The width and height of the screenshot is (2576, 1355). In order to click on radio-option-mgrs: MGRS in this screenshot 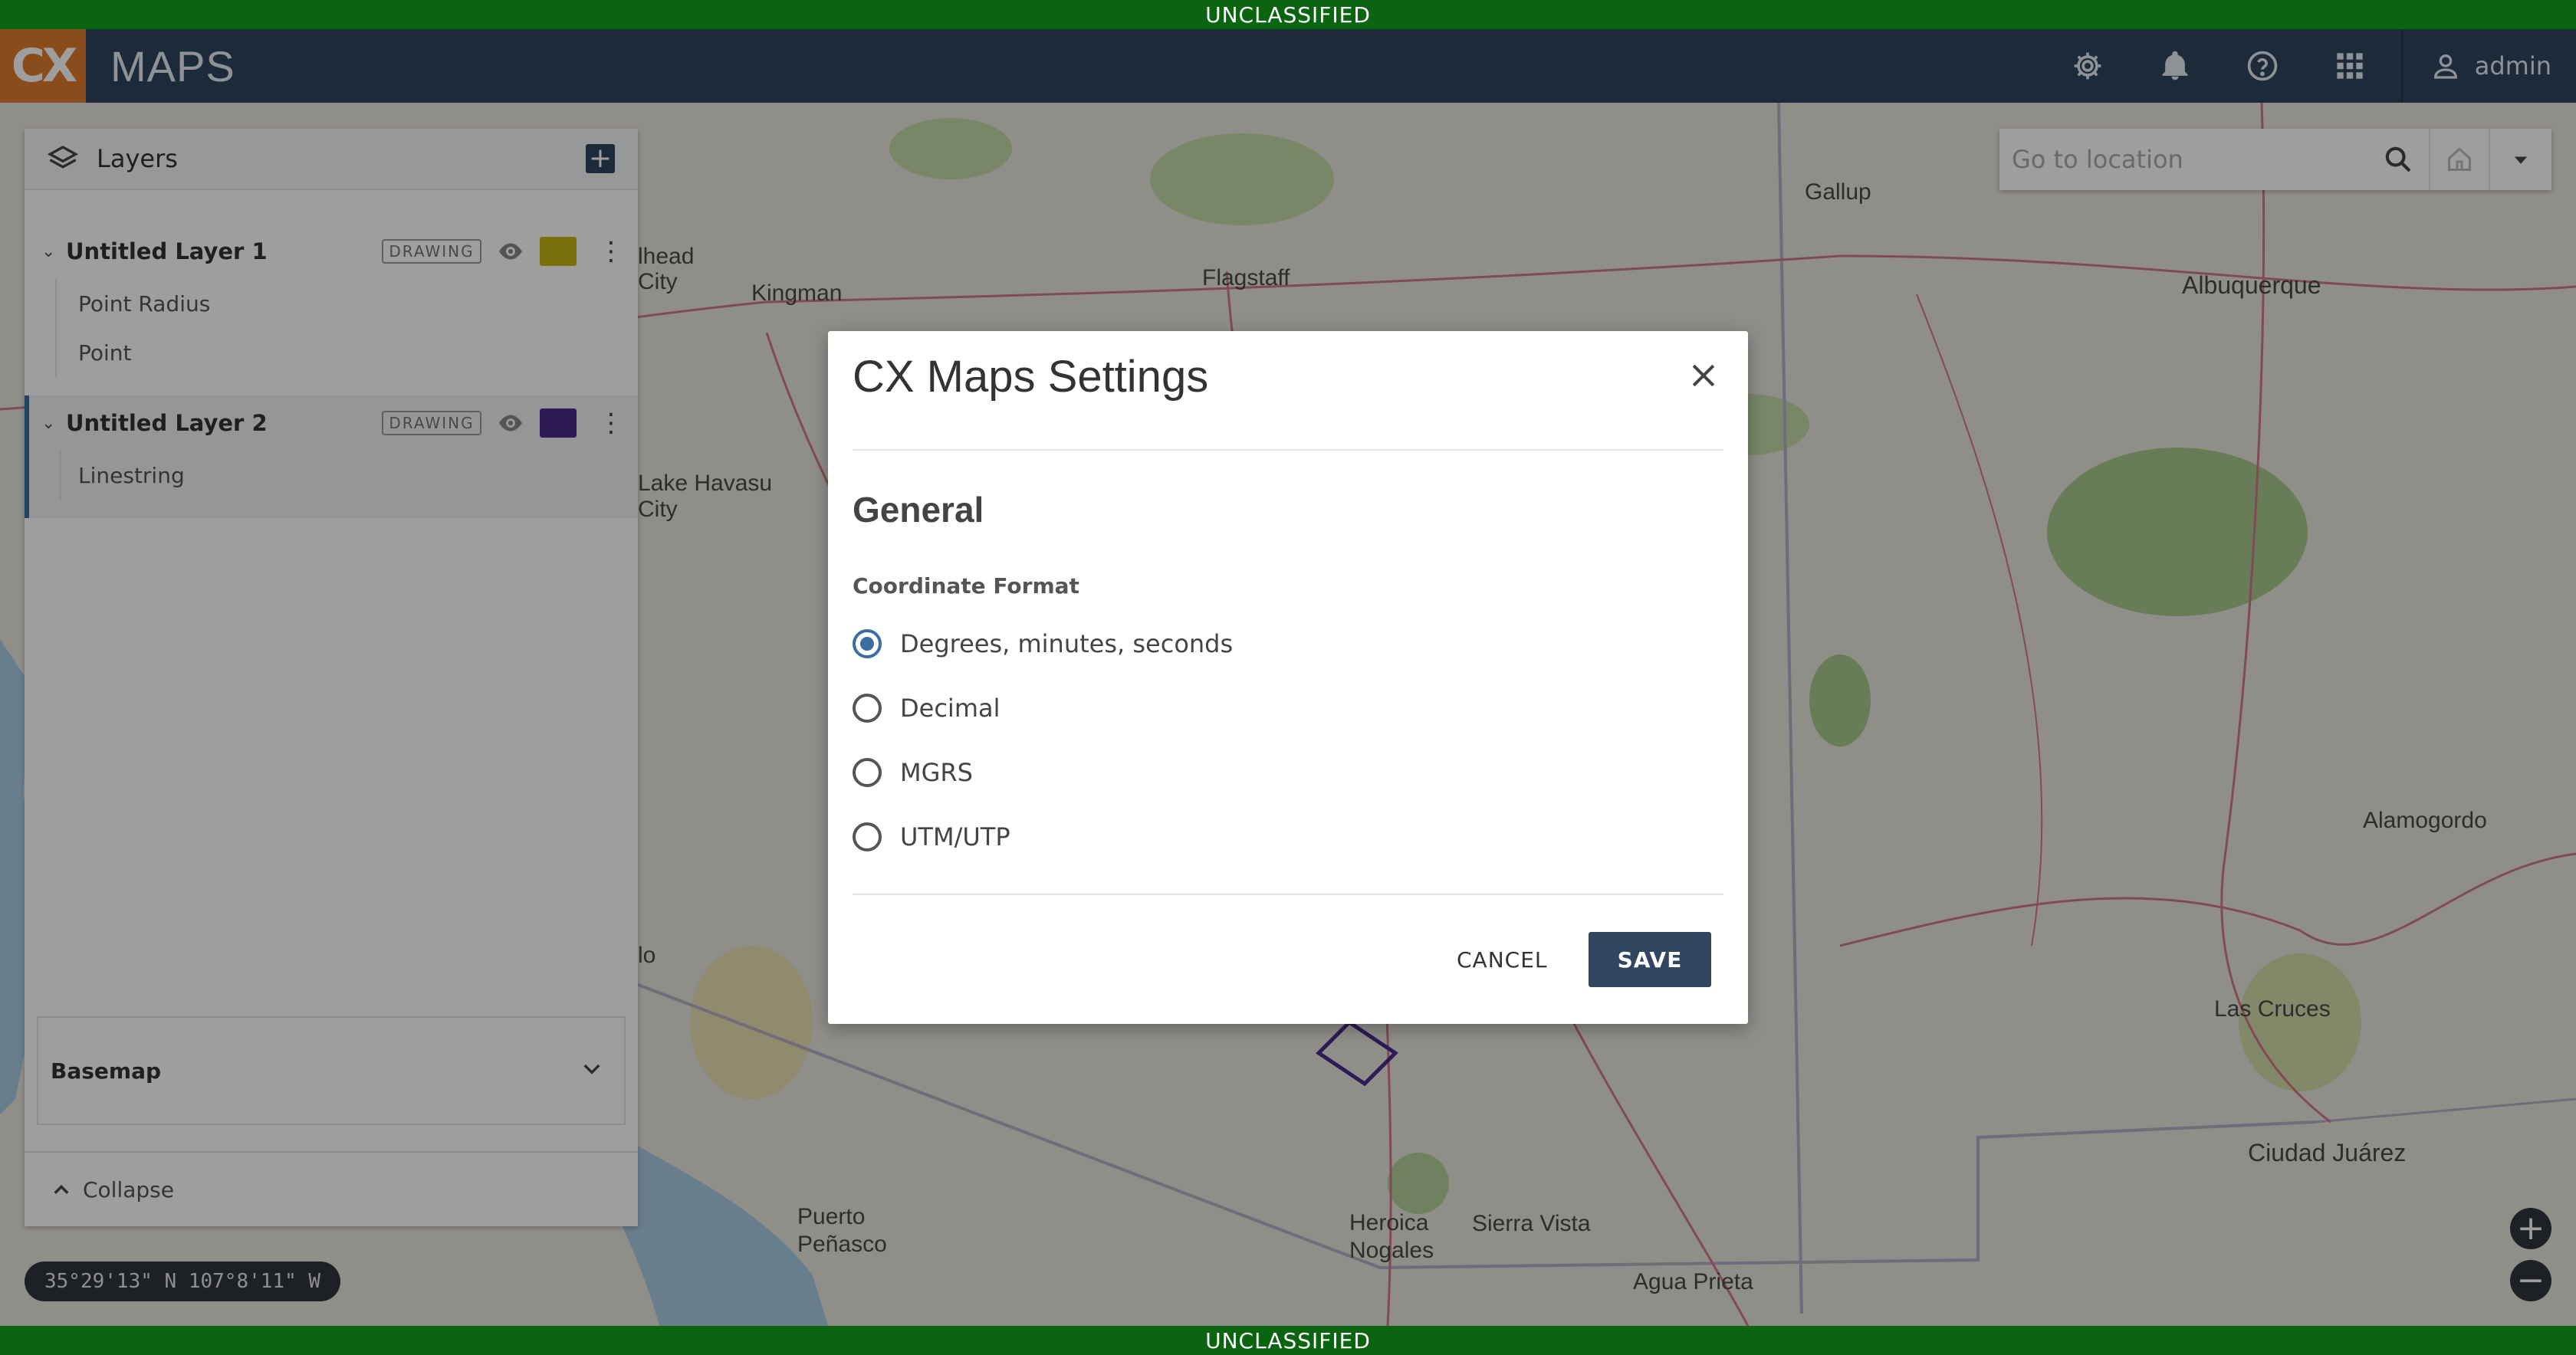, I will do `click(913, 773)`.